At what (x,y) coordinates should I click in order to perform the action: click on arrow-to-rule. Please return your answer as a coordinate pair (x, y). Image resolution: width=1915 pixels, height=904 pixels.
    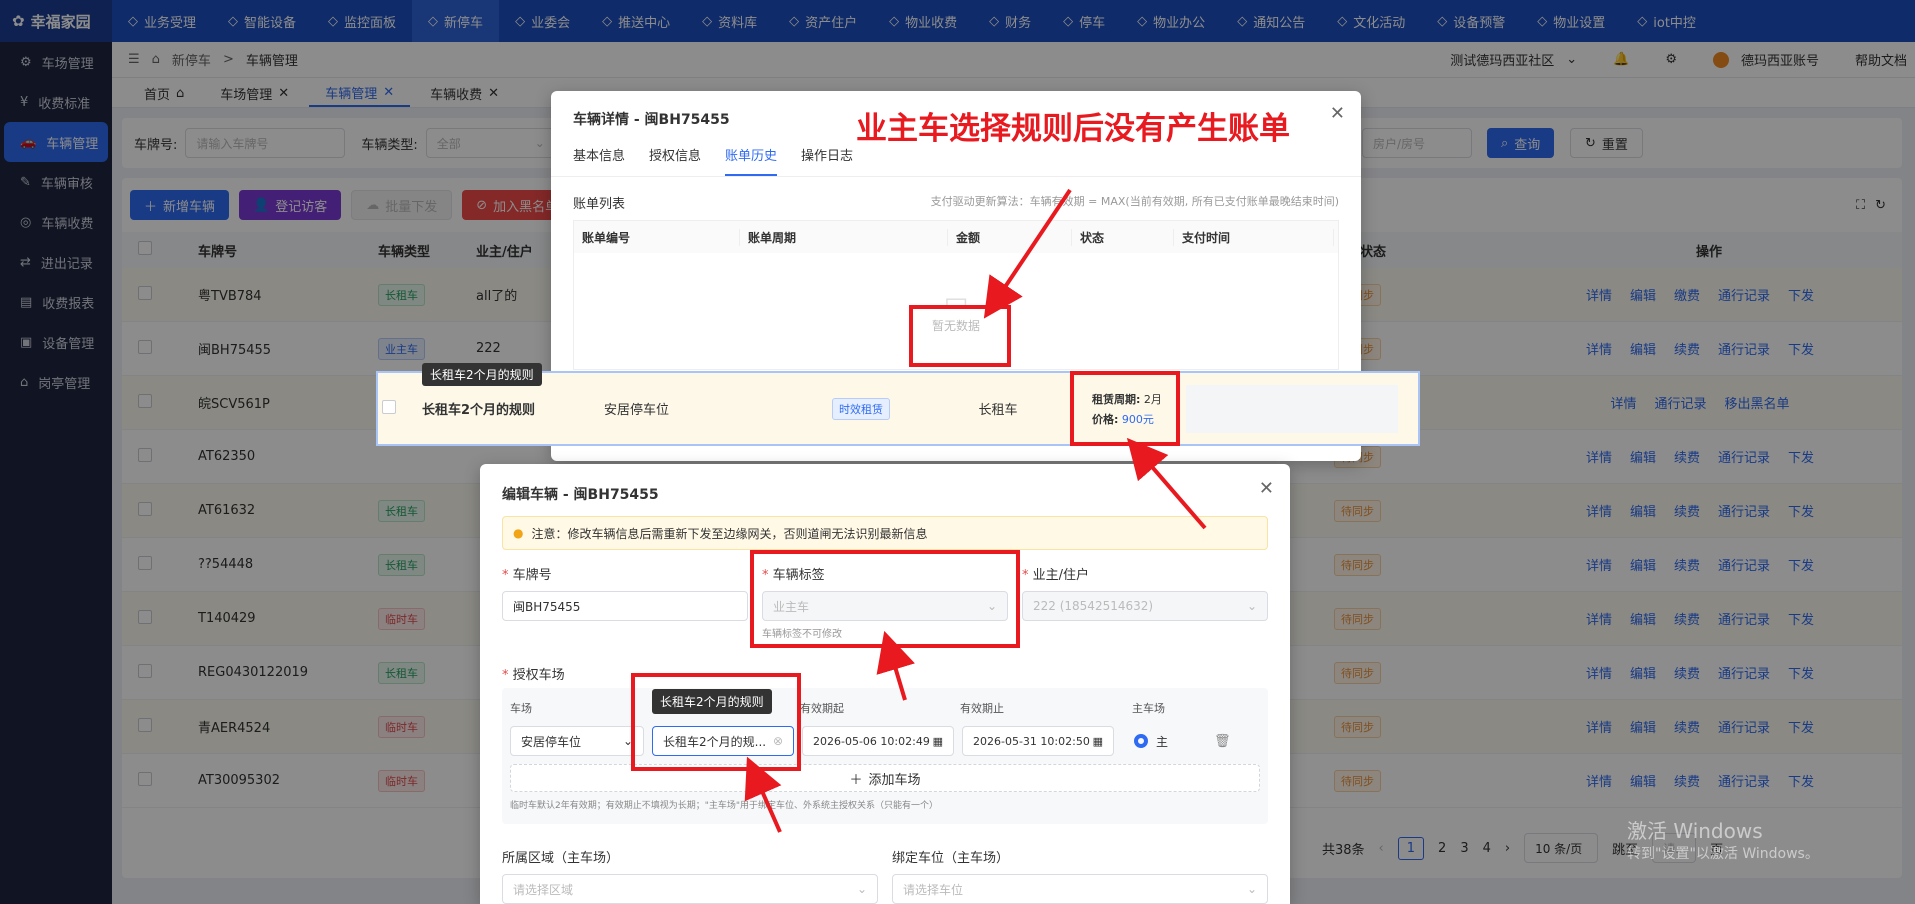
    Looking at the image, I should click on (763, 794).